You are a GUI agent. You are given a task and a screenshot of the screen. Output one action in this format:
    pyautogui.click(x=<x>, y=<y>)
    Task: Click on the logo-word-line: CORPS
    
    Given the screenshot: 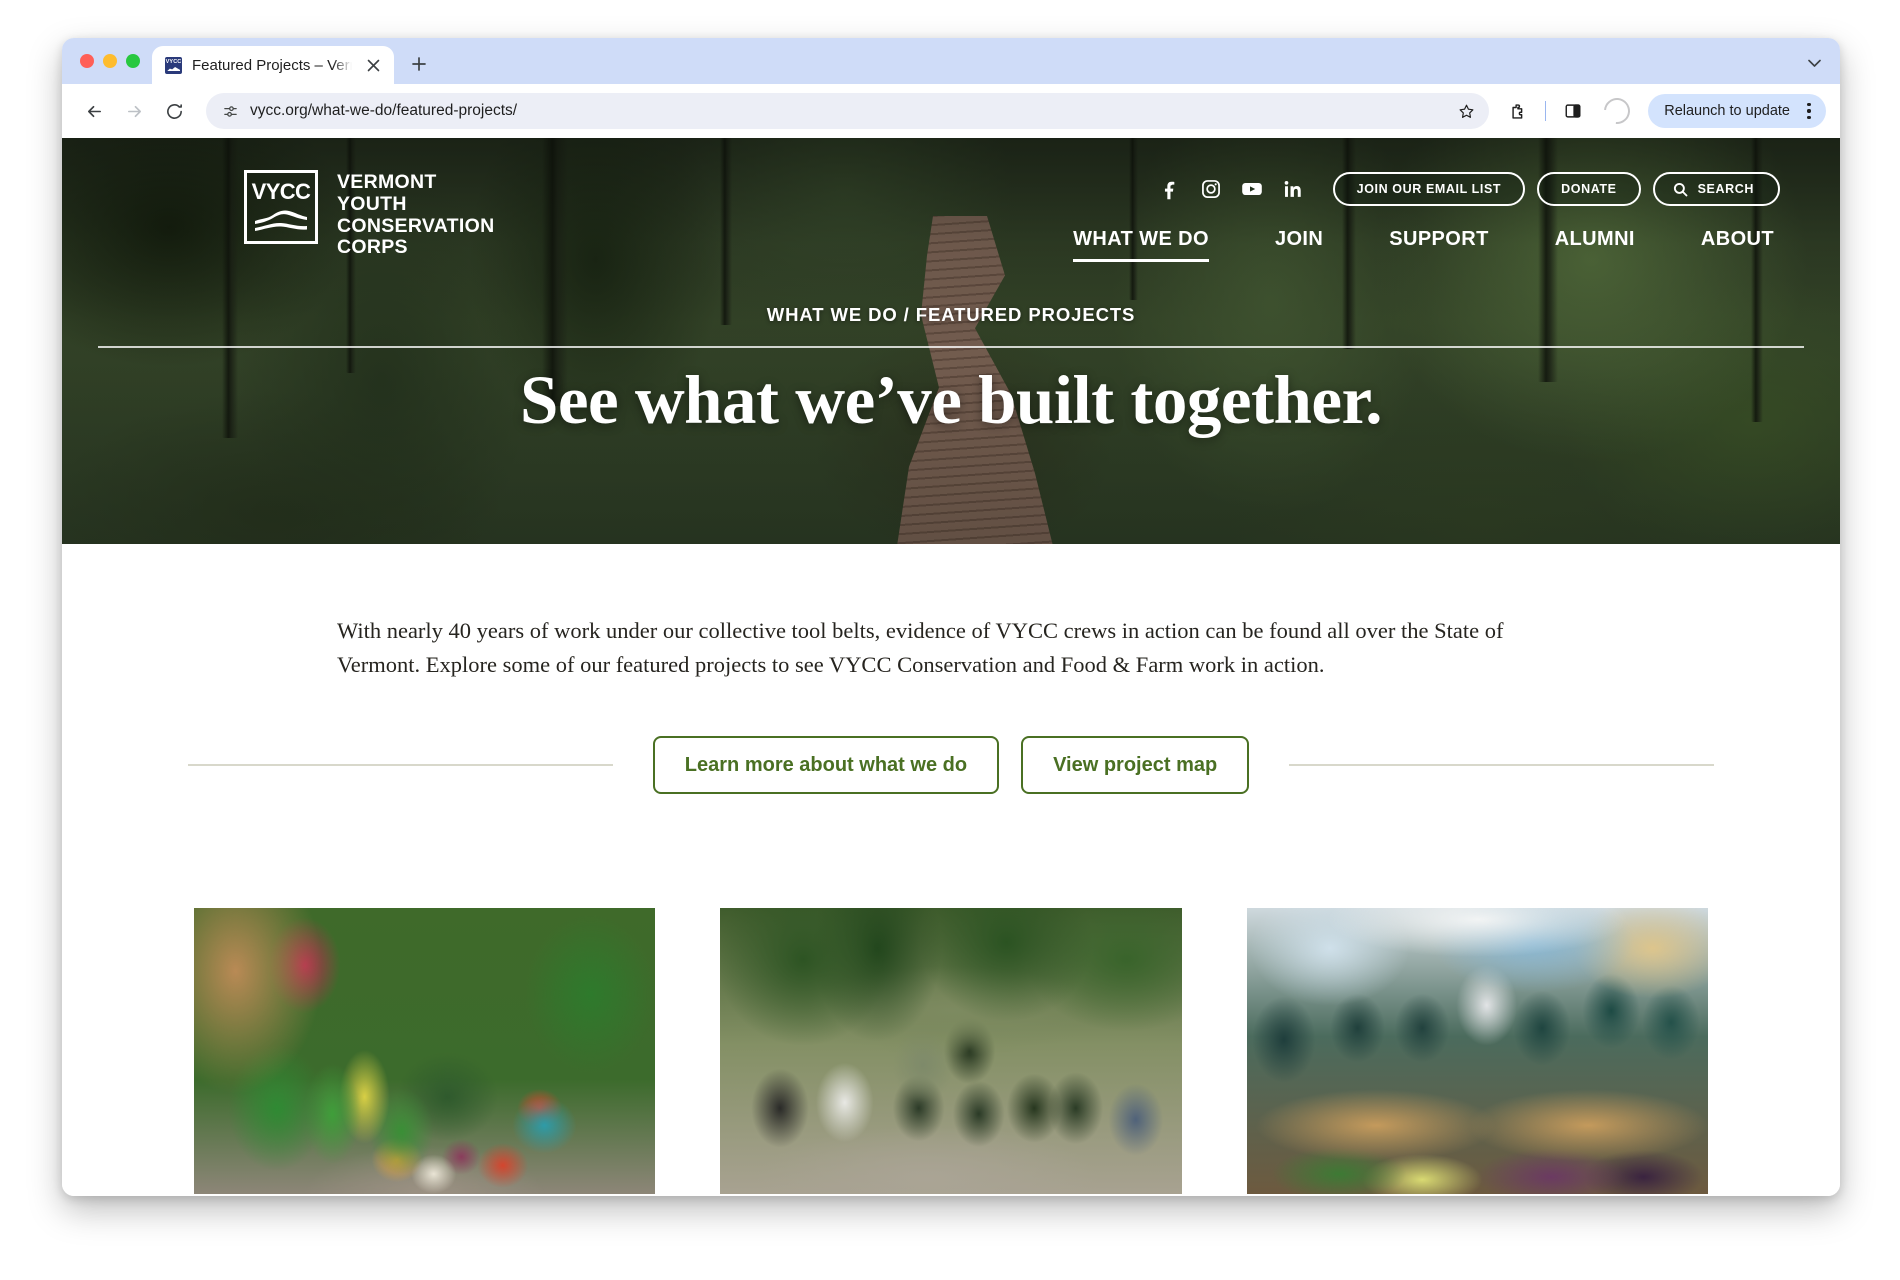 What is the action you would take?
    pyautogui.click(x=372, y=247)
    